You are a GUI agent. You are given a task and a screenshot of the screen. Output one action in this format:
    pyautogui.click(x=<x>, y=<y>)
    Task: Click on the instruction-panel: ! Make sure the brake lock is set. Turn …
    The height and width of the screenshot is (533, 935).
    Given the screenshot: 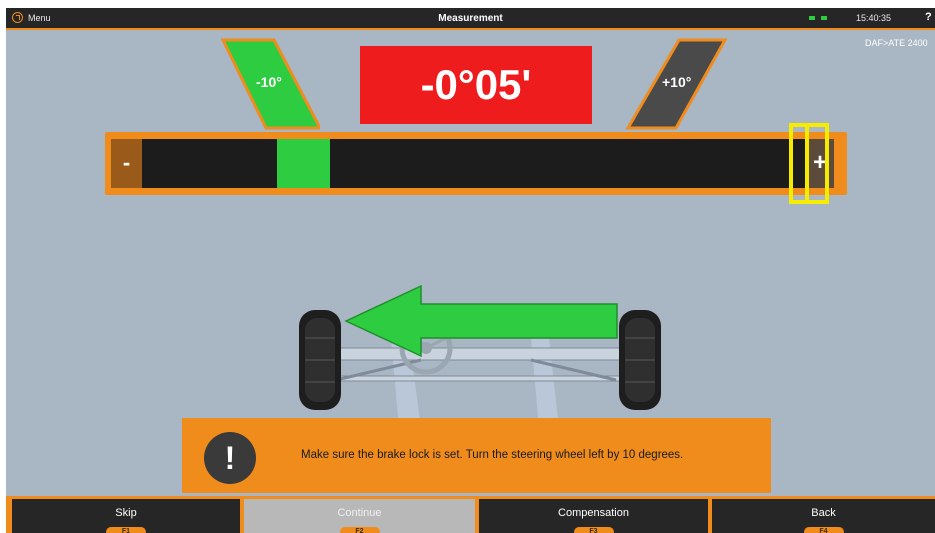 What is the action you would take?
    pyautogui.click(x=476, y=455)
    